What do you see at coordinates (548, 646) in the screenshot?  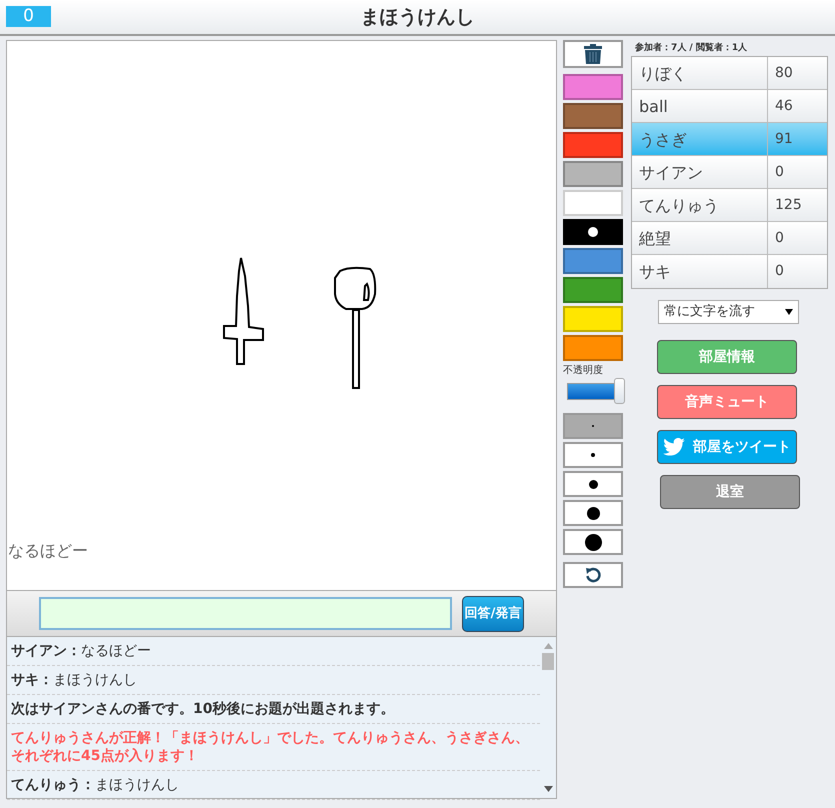 I see `scroll-up-icon` at bounding box center [548, 646].